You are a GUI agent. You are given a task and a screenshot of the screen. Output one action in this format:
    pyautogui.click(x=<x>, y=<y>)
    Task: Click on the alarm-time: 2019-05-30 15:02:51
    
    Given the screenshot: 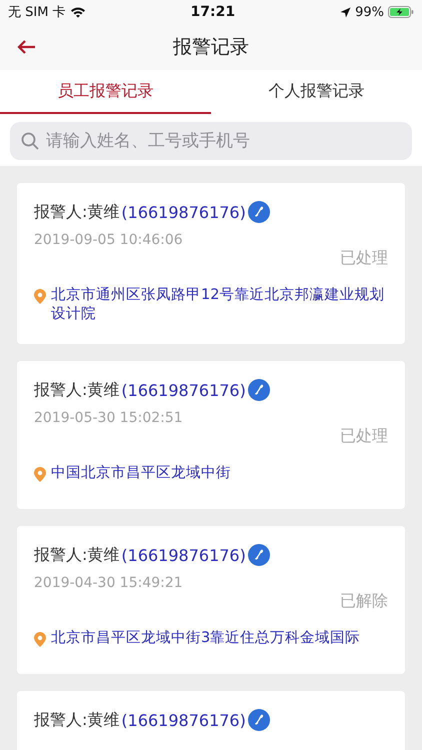 What is the action you would take?
    pyautogui.click(x=109, y=418)
    